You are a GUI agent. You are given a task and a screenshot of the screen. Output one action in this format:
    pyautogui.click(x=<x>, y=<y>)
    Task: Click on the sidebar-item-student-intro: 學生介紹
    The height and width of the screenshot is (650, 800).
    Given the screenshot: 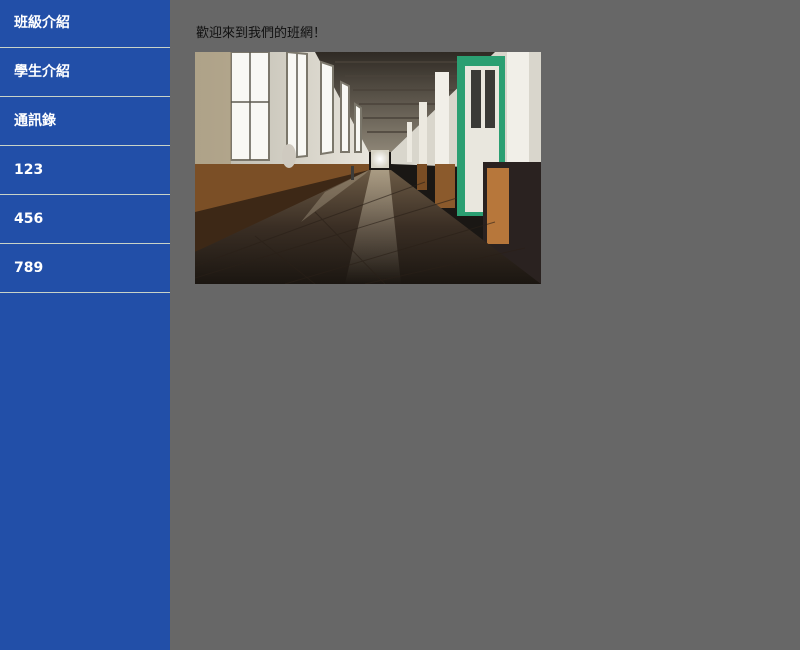 What is the action you would take?
    pyautogui.click(x=85, y=72)
    